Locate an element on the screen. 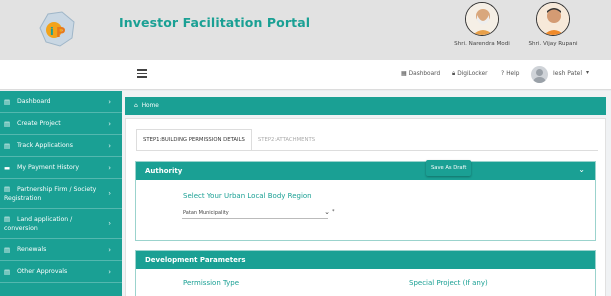 The width and height of the screenshot is (611, 296). nav-help-label: Help is located at coordinates (513, 73).